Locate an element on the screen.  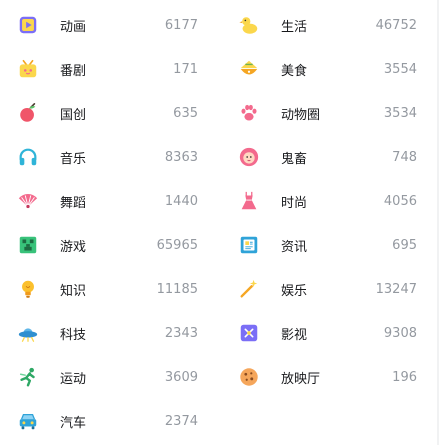
zone-count: 9308 is located at coordinates (400, 333).